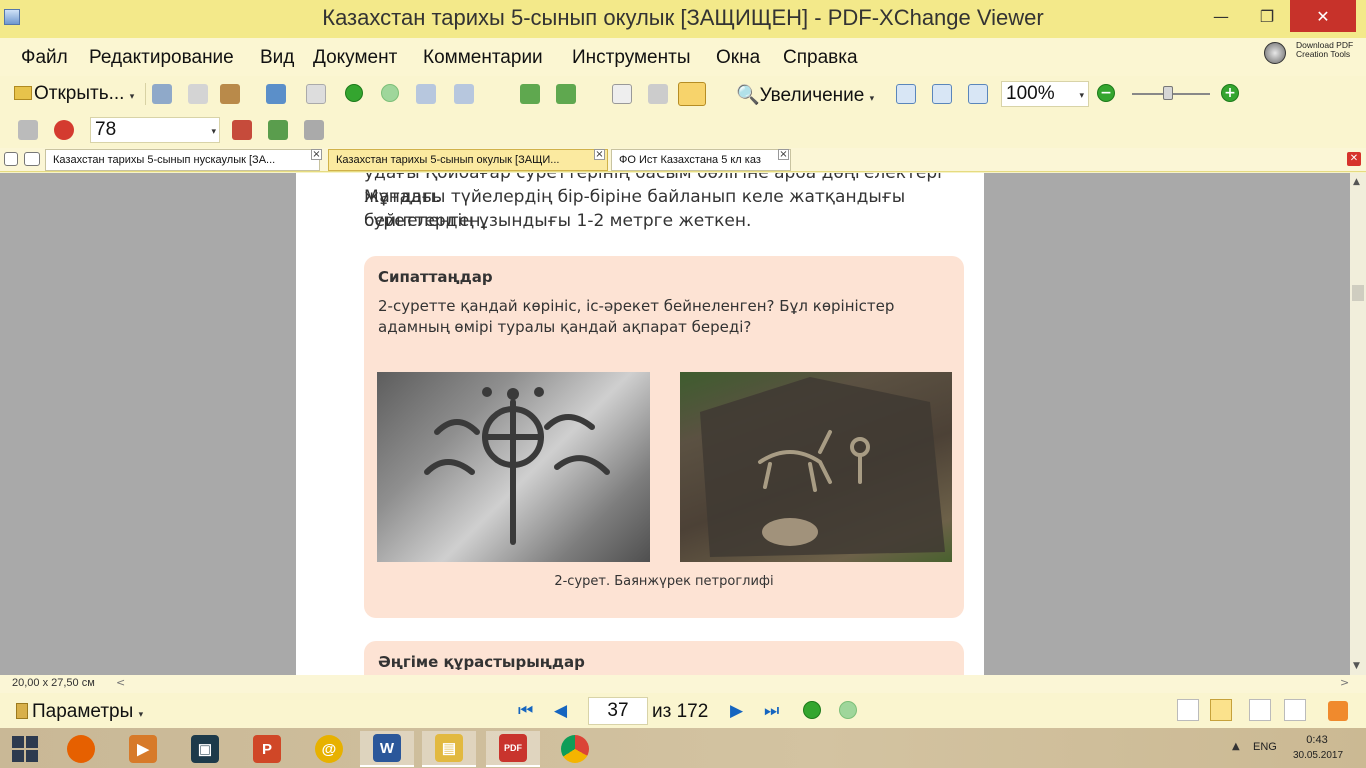 Image resolution: width=1366 pixels, height=768 pixels. What do you see at coordinates (1338, 711) in the screenshot?
I see `view-options-icon` at bounding box center [1338, 711].